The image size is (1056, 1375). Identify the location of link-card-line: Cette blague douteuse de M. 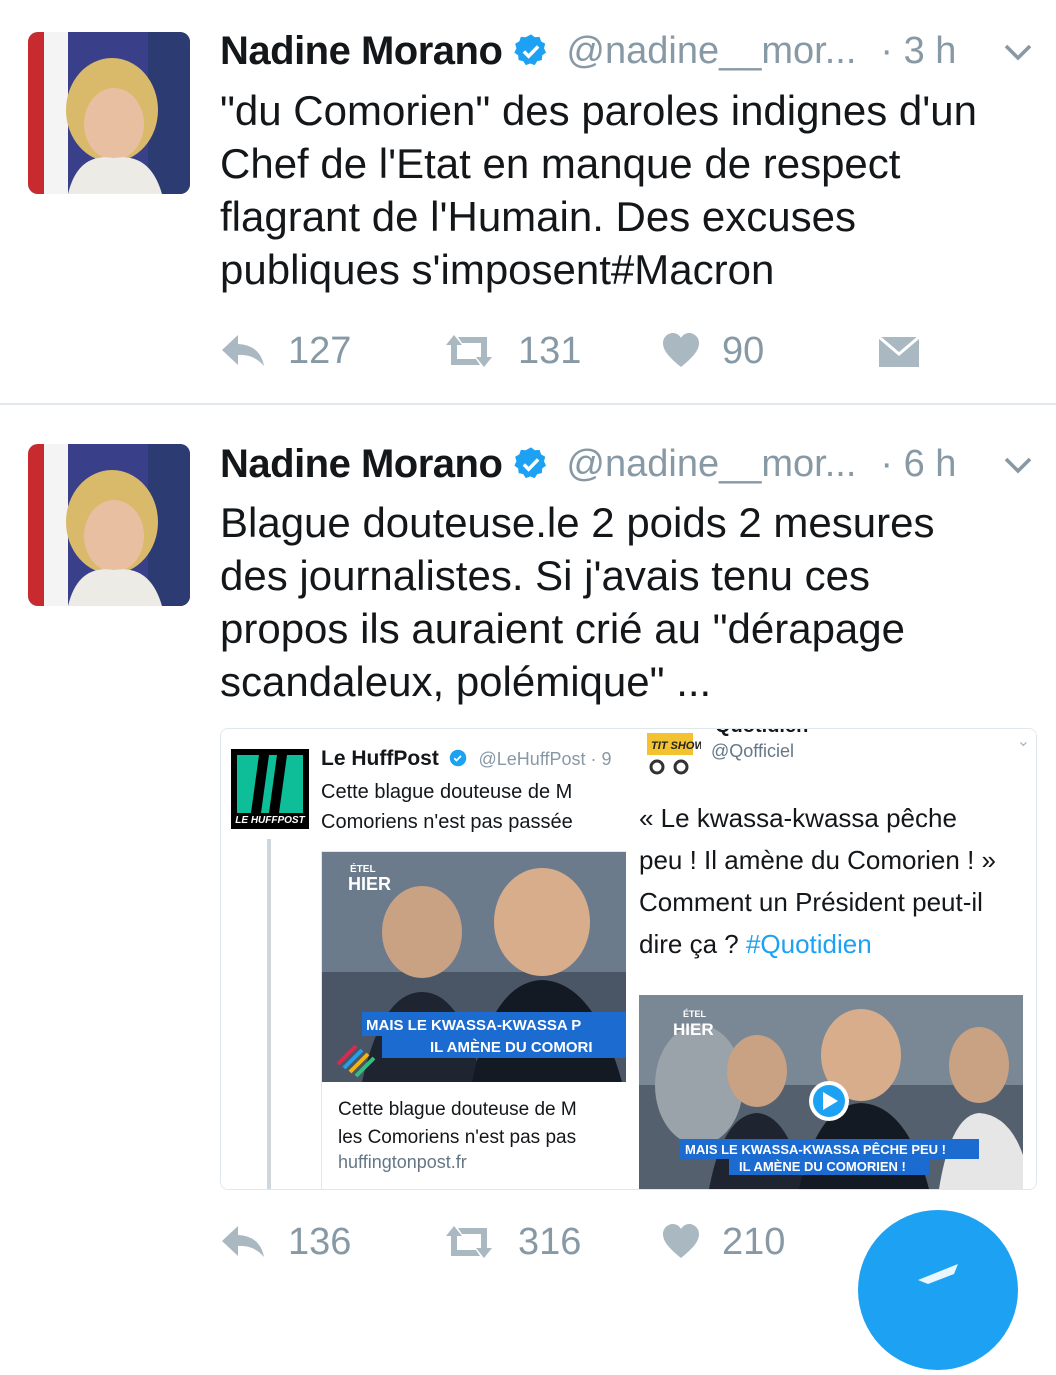
(457, 1109).